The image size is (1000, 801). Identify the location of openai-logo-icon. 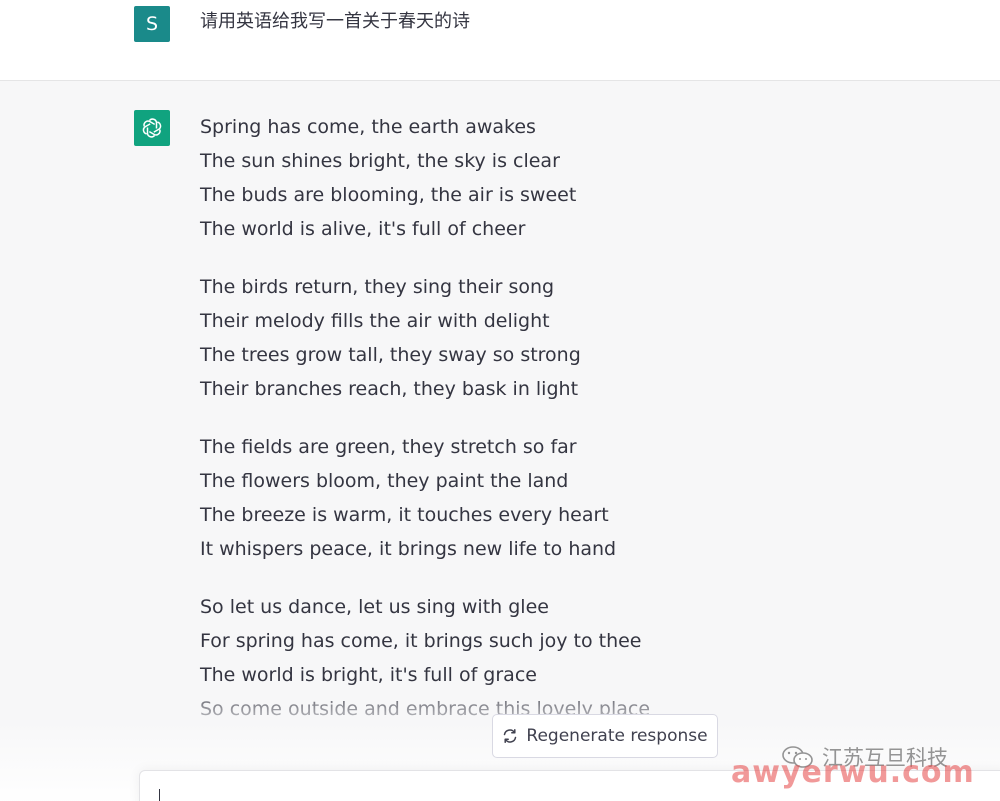
(152, 128).